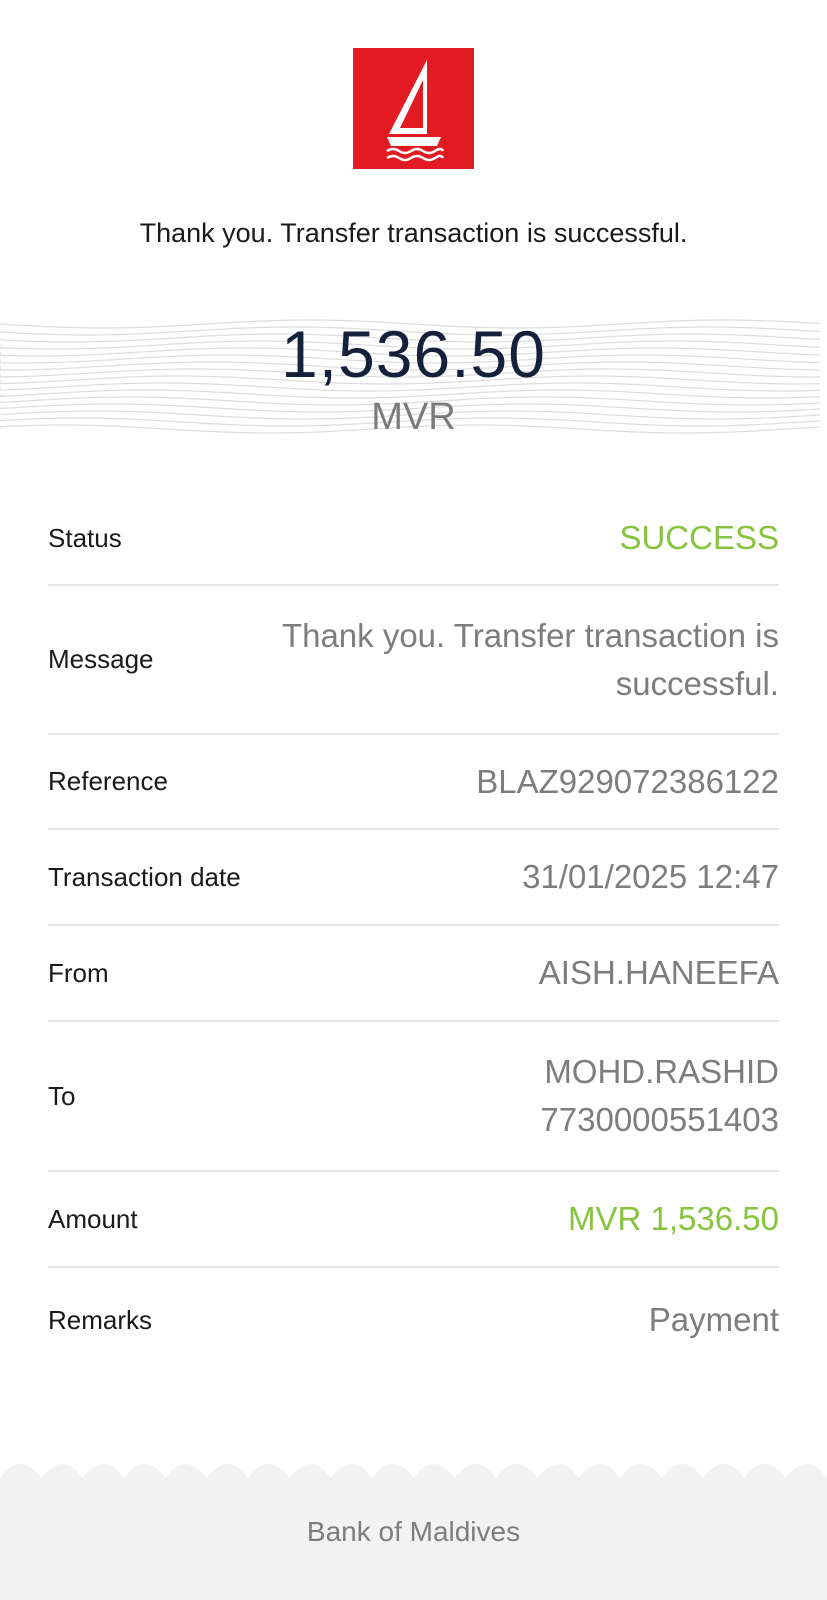 The height and width of the screenshot is (1600, 827). What do you see at coordinates (413, 1097) in the screenshot?
I see `detail-row-to: To MOHD.RASHID 7730000551403` at bounding box center [413, 1097].